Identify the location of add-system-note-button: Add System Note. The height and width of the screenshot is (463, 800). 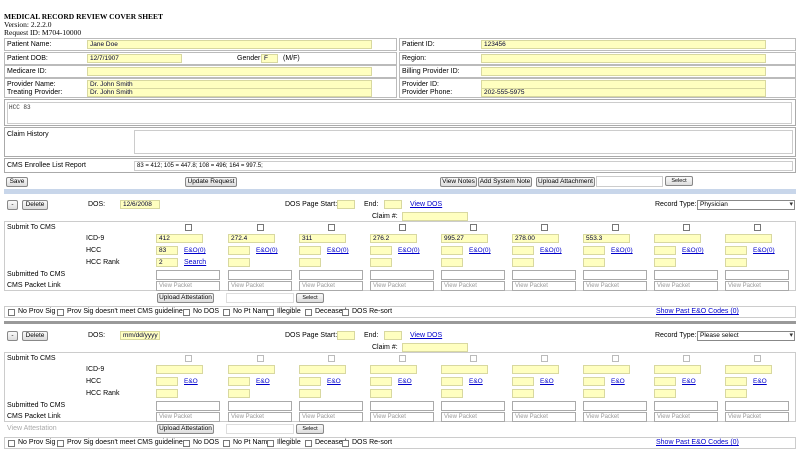
(505, 182).